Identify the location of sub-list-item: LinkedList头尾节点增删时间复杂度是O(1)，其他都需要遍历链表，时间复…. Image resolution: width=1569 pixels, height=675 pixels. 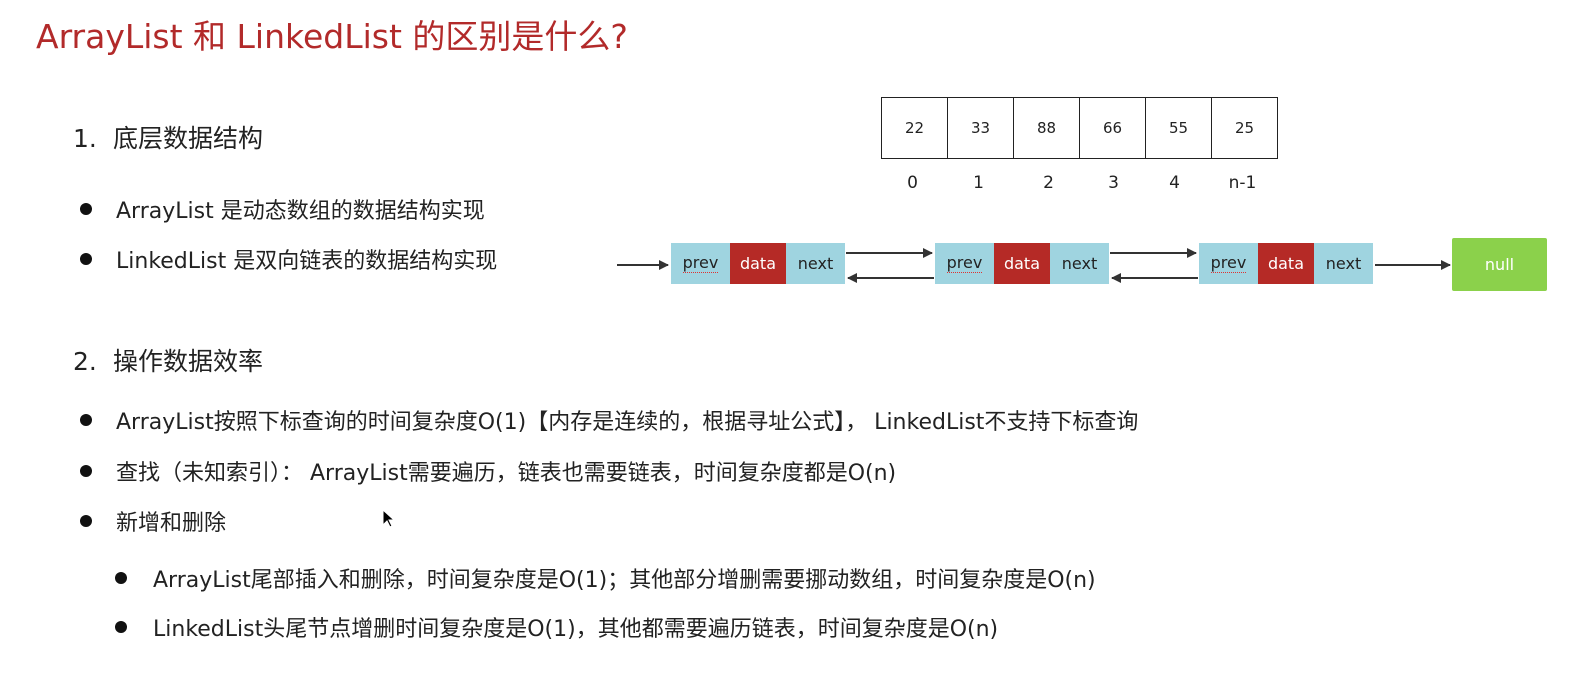
(557, 627).